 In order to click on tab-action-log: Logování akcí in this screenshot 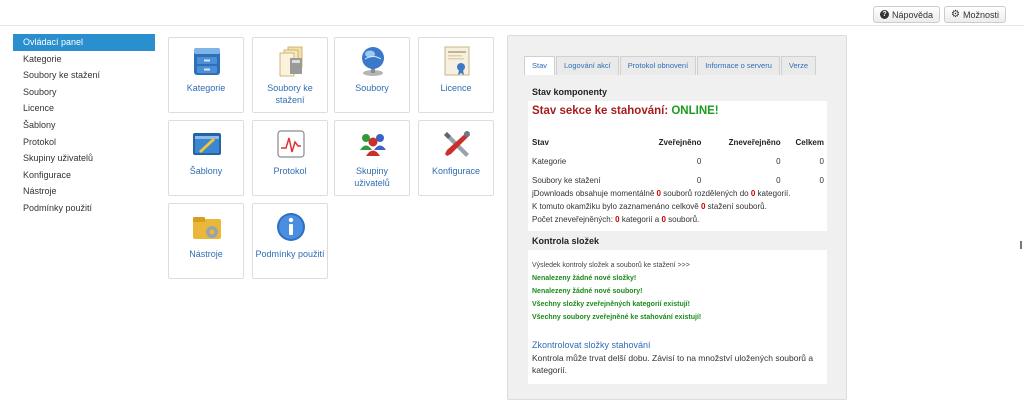, I will do `click(587, 65)`.